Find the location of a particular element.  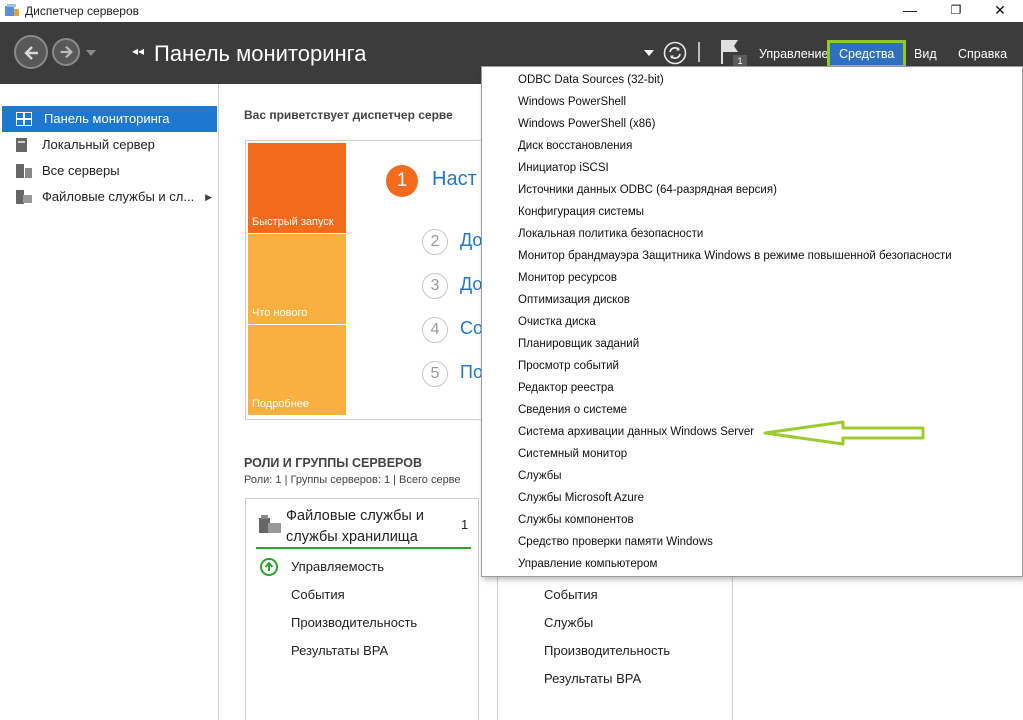

sidebar-item-file-services: Файловые службы и сл... ▶ is located at coordinates (109, 197).